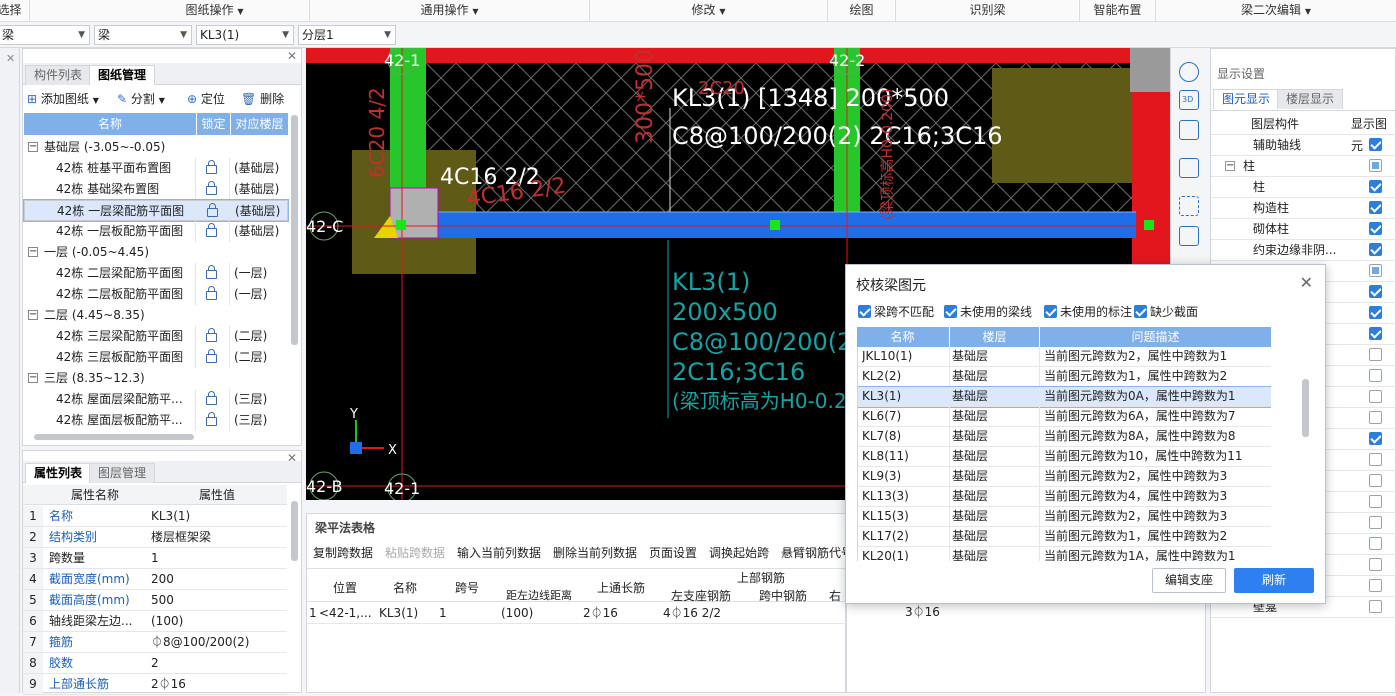 This screenshot has height=696, width=1396. What do you see at coordinates (156, 294) in the screenshot?
I see `tree-item: 42栋 二层板配筋平面图 (一层)` at bounding box center [156, 294].